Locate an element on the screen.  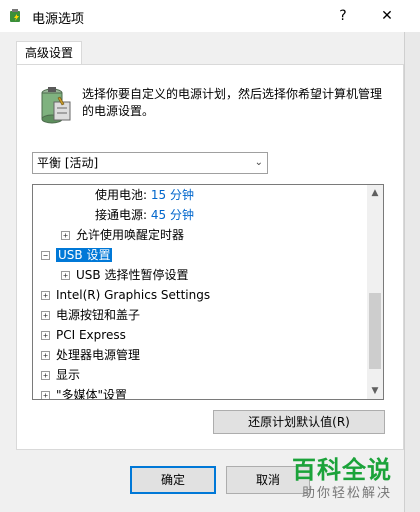
tab-advanced-settings: 高级设置 is located at coordinates (49, 53).